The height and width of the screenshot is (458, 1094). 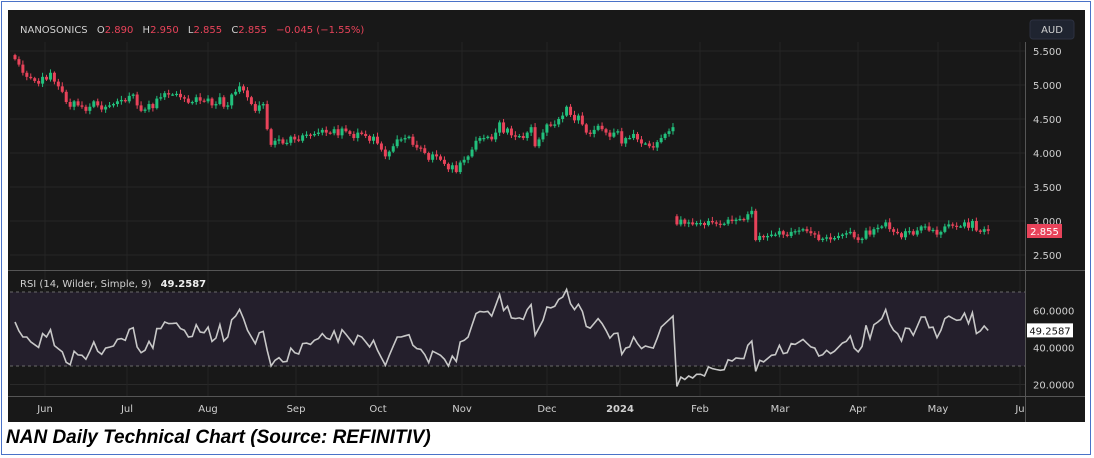 I want to click on time-tick-label: Sep, so click(x=296, y=409).